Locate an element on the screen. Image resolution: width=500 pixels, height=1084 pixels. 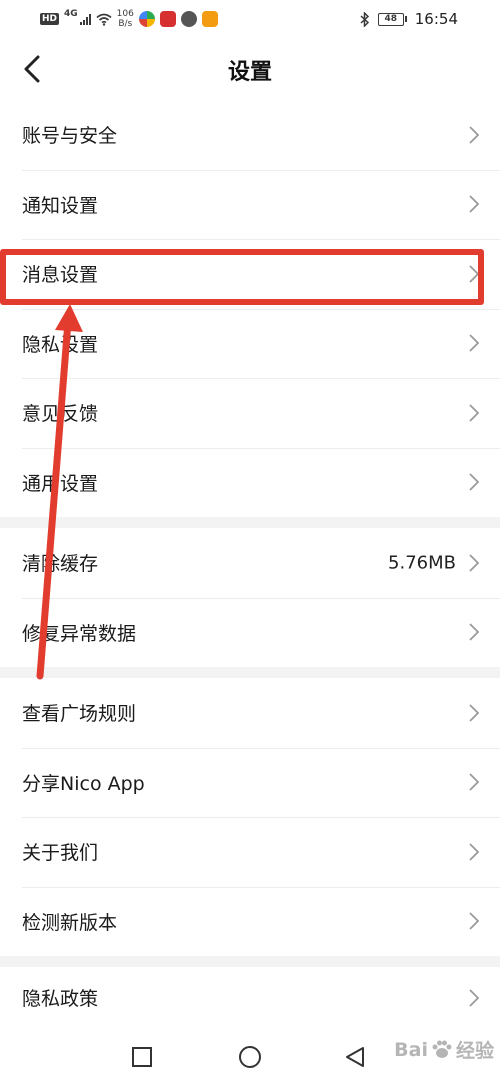
network-type: 4G is located at coordinates (71, 14).